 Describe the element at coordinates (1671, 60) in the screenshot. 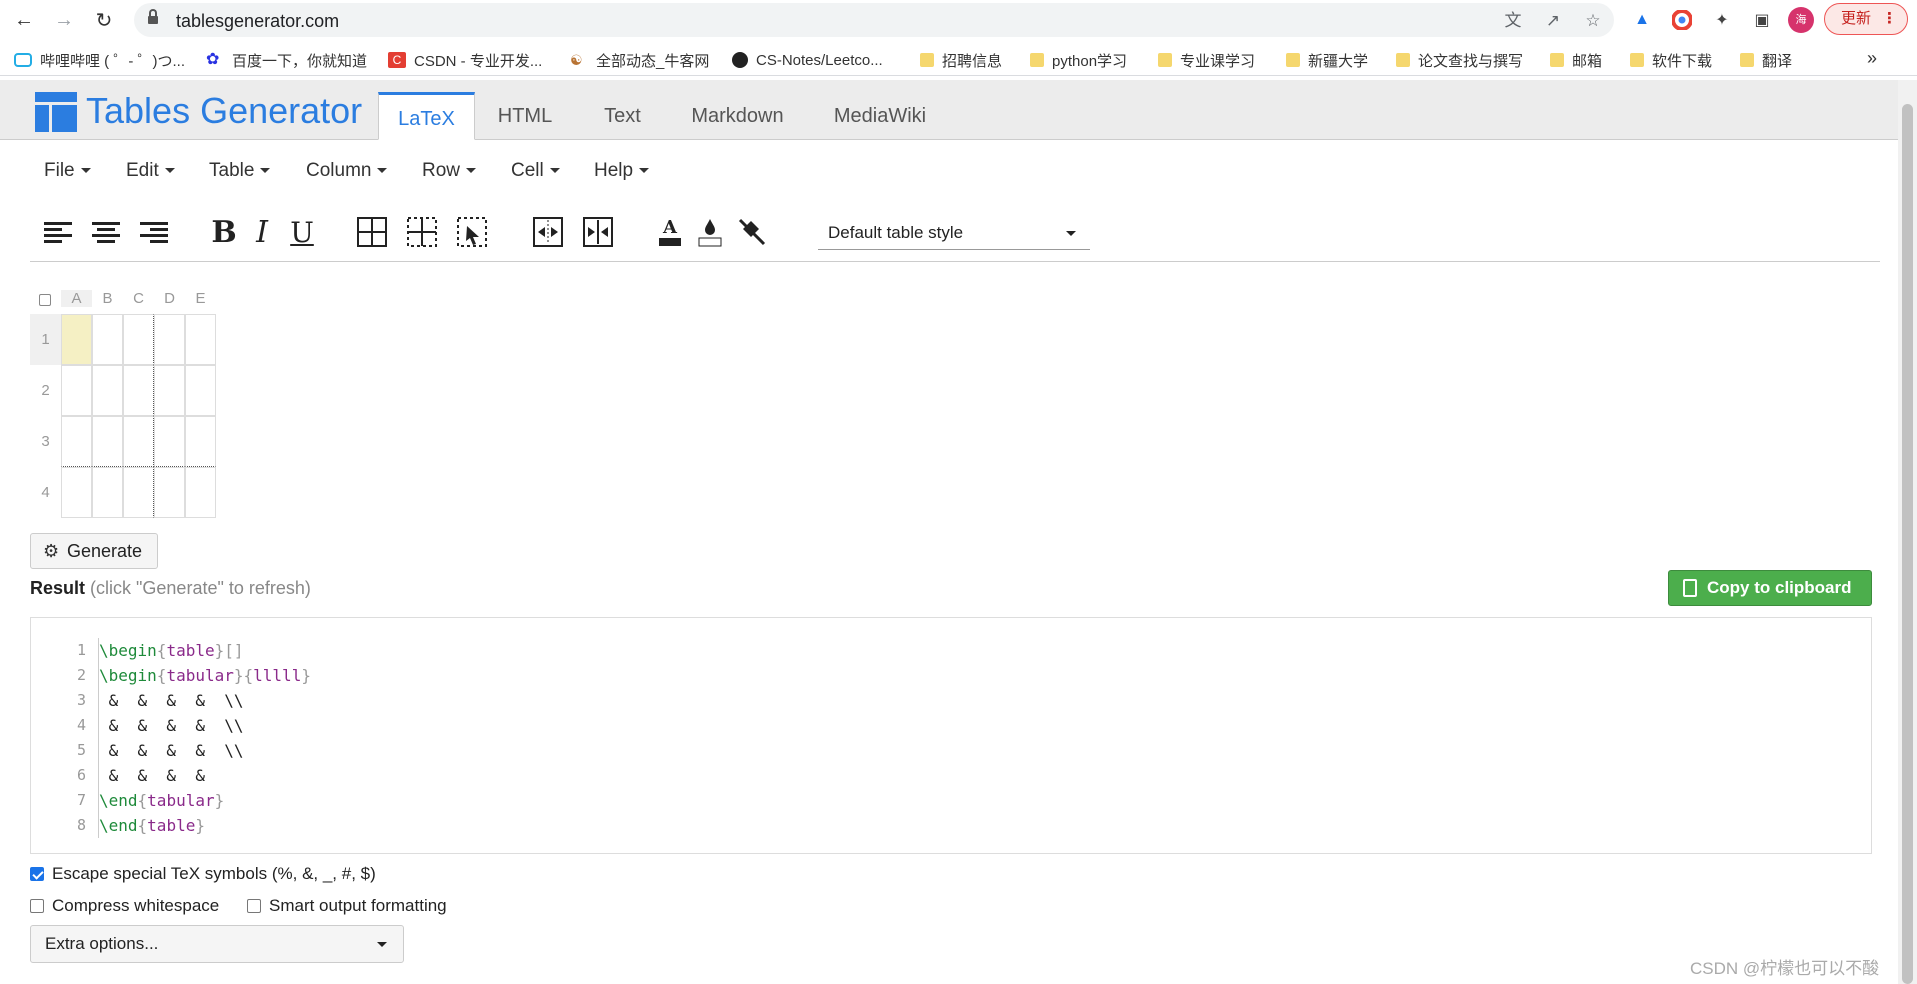

I see `bookmark-folder: 软件下载` at that location.